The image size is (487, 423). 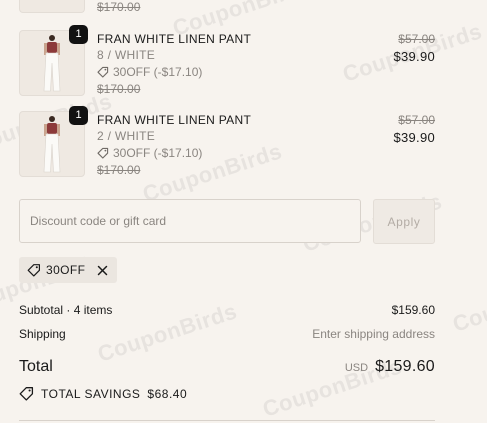 What do you see at coordinates (227, 334) in the screenshot?
I see `shipping-row: Shipping Enter shipping address` at bounding box center [227, 334].